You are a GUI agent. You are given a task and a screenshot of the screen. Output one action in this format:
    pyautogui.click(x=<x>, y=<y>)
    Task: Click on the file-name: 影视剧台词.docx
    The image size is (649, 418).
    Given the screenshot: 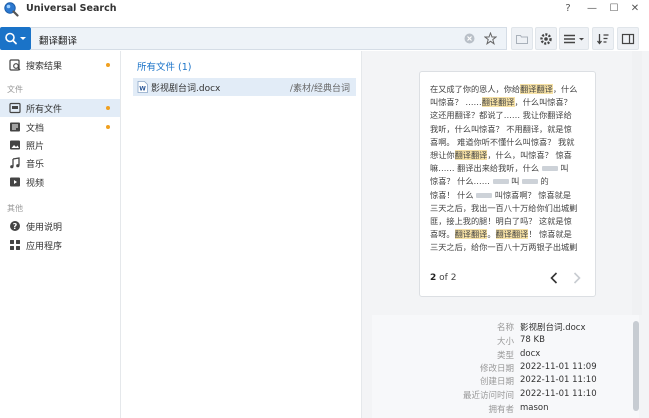 What is the action you would take?
    pyautogui.click(x=186, y=89)
    